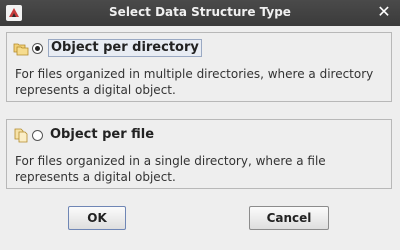  I want to click on cancel-button: Cancel, so click(289, 218).